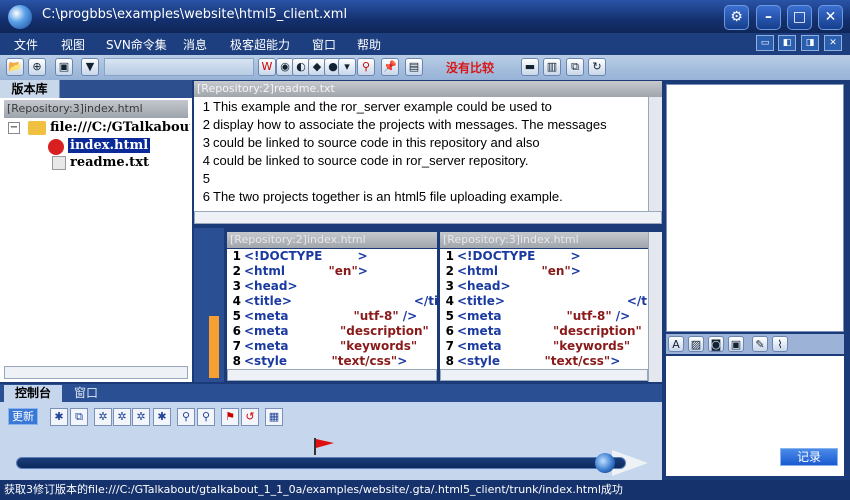 The image size is (850, 500). I want to click on refresh-button: 更新, so click(23, 416).